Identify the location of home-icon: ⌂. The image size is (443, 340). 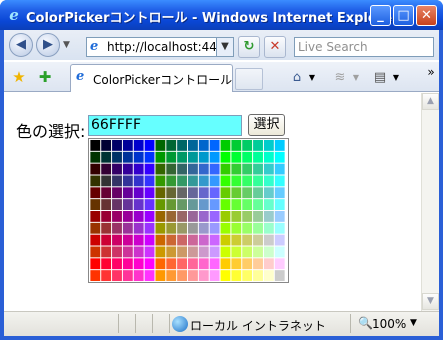
(297, 78).